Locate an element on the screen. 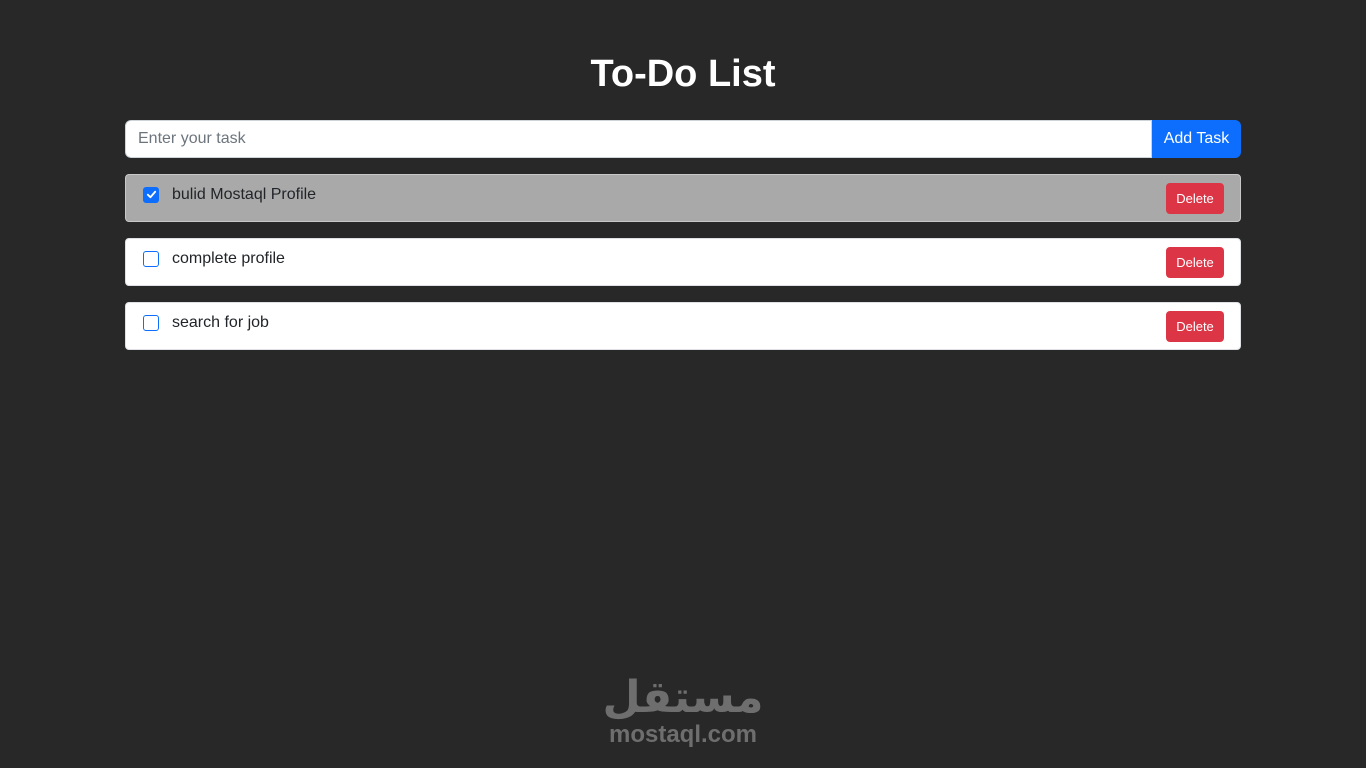  task-item: bulid Mostaql Profile Delete is located at coordinates (683, 198).